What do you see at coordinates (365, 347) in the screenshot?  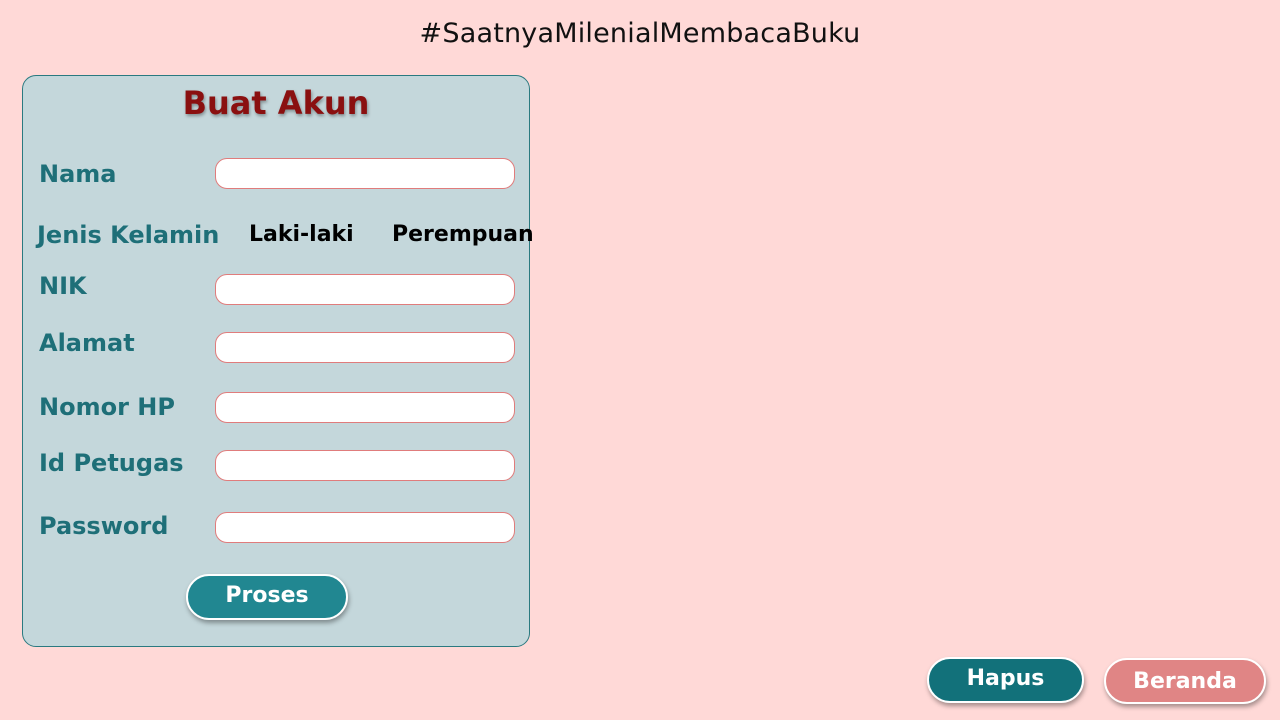 I see `alamat-input` at bounding box center [365, 347].